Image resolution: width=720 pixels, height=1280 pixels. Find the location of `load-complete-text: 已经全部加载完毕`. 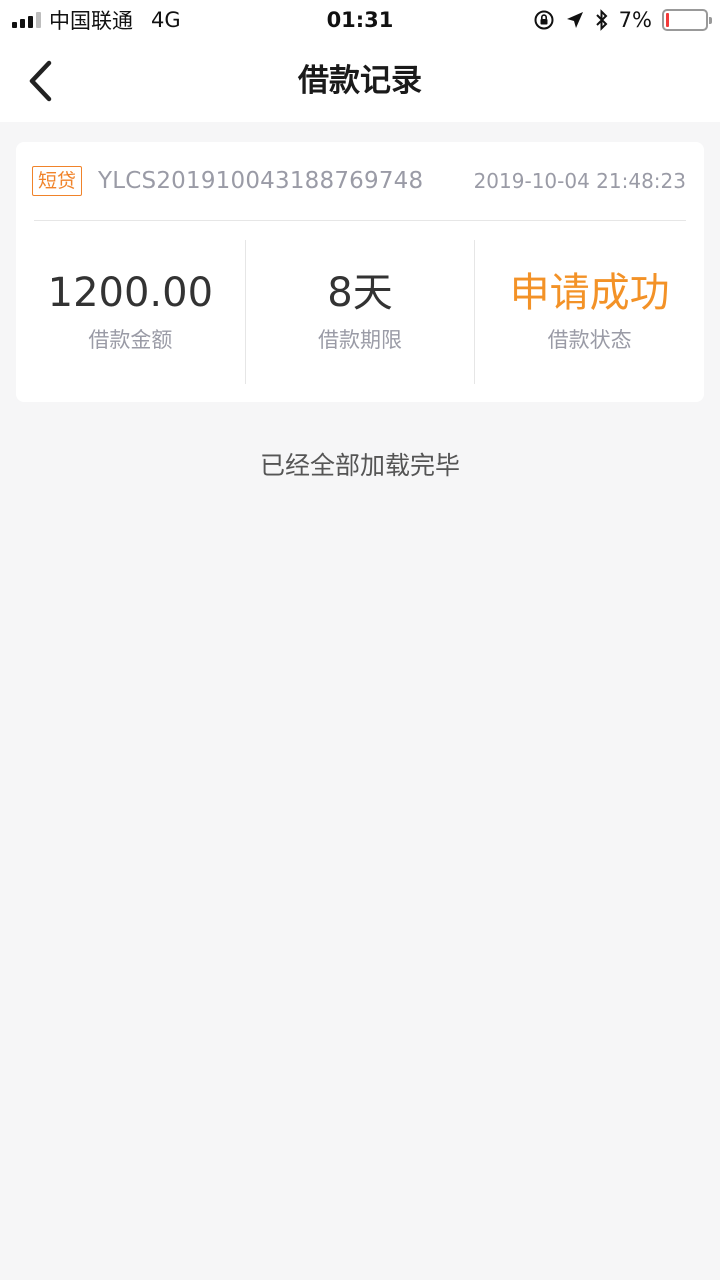

load-complete-text: 已经全部加载完毕 is located at coordinates (359, 465).